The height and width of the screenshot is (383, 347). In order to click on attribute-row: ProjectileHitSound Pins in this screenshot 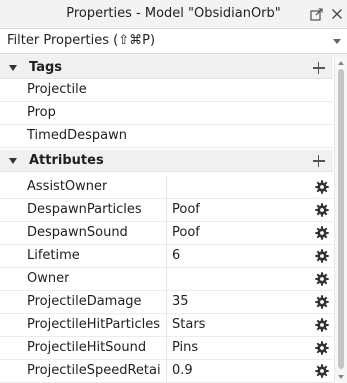, I will do `click(166, 348)`.